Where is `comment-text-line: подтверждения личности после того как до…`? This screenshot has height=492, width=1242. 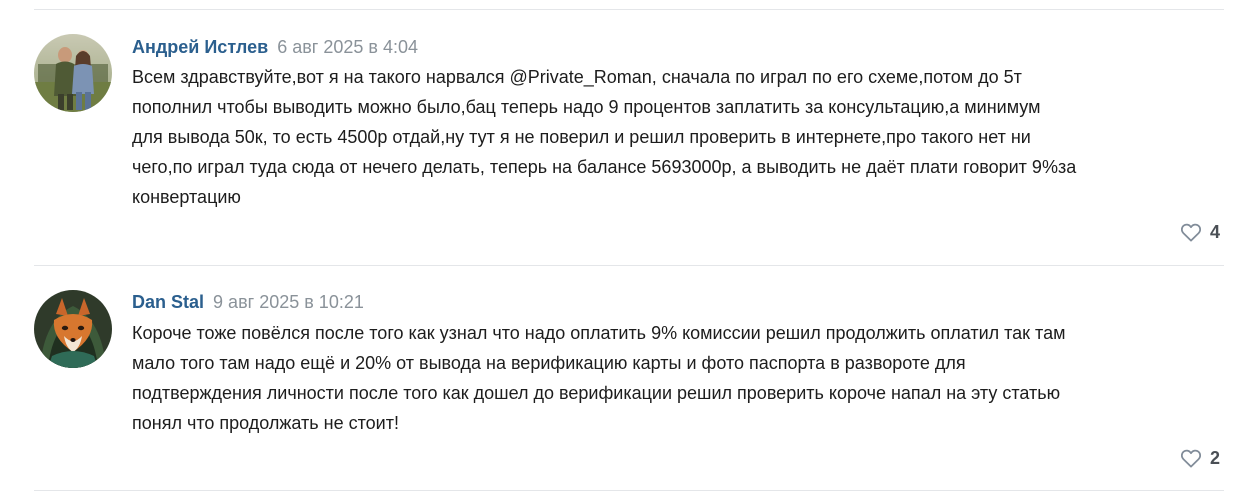
comment-text-line: подтверждения личности после того как до… is located at coordinates (596, 393).